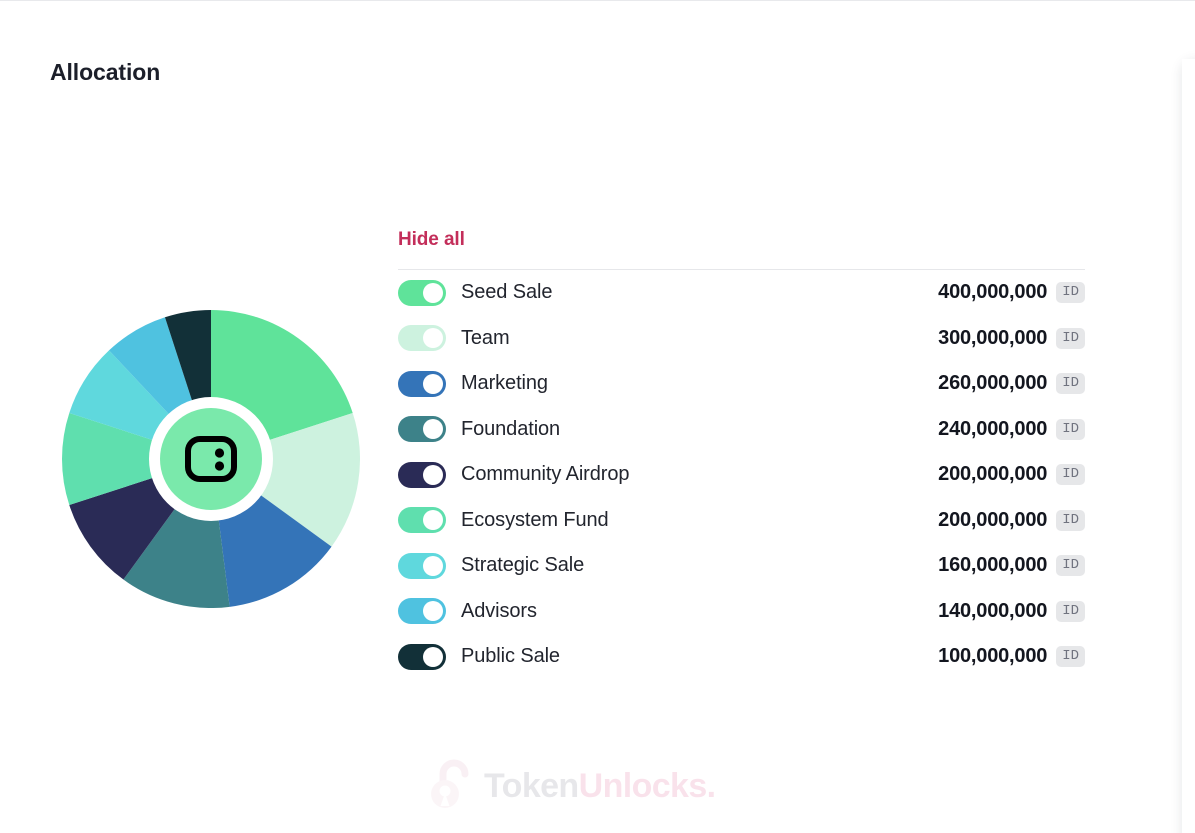 This screenshot has height=833, width=1195. I want to click on legend-row: Team 300,000,000 ID, so click(741, 339).